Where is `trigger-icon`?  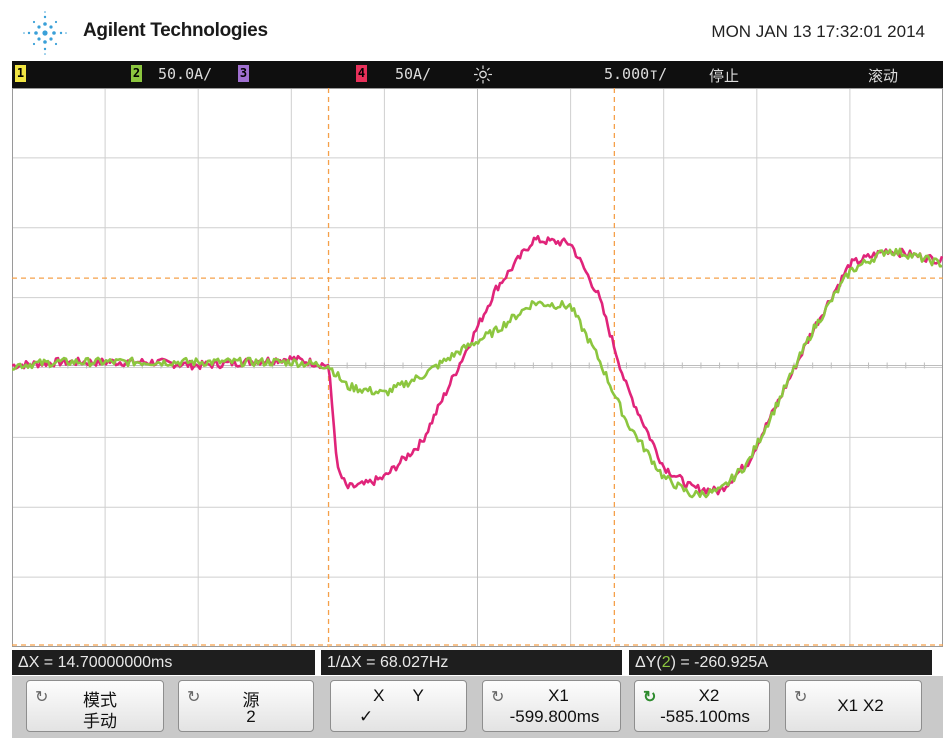 trigger-icon is located at coordinates (483, 74).